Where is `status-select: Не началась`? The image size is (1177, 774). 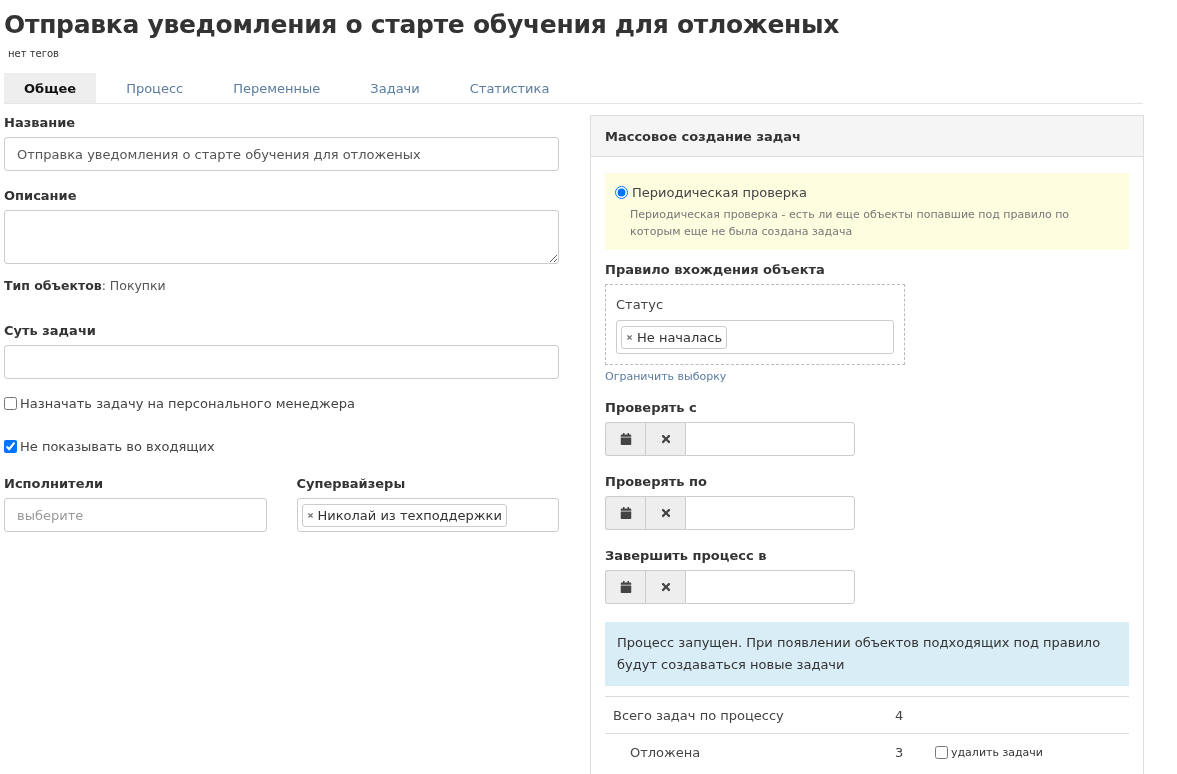 status-select: Не началась is located at coordinates (755, 337).